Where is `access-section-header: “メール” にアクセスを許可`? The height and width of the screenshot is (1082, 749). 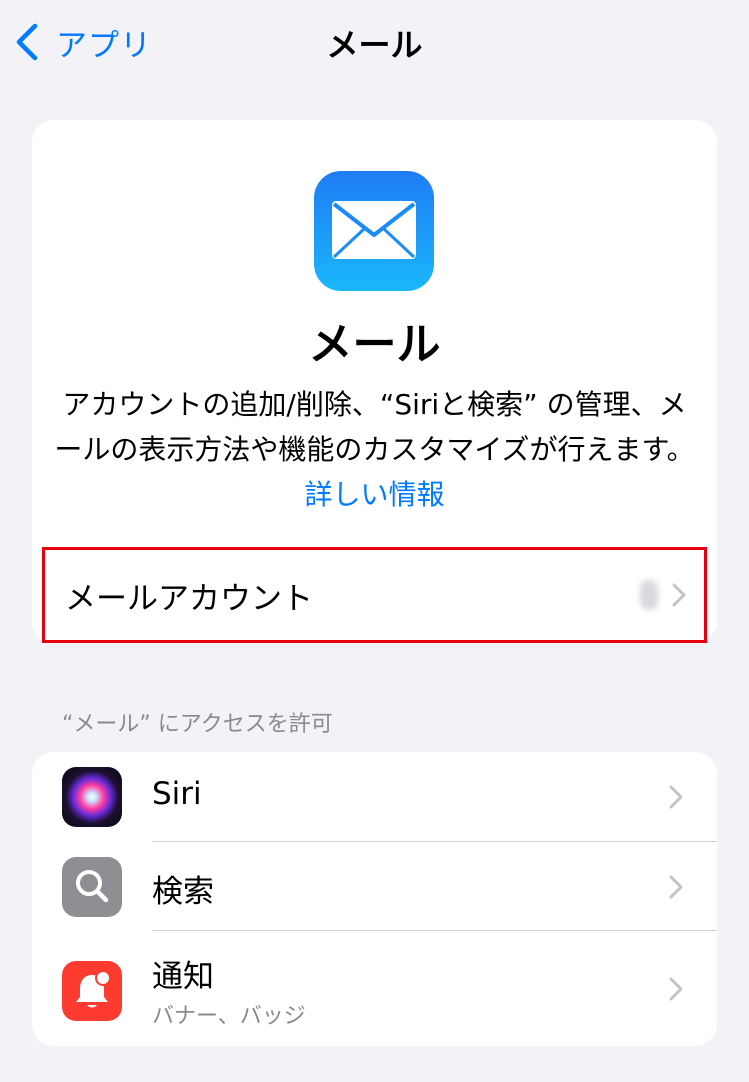
access-section-header: “メール” にアクセスを許可 is located at coordinates (197, 724).